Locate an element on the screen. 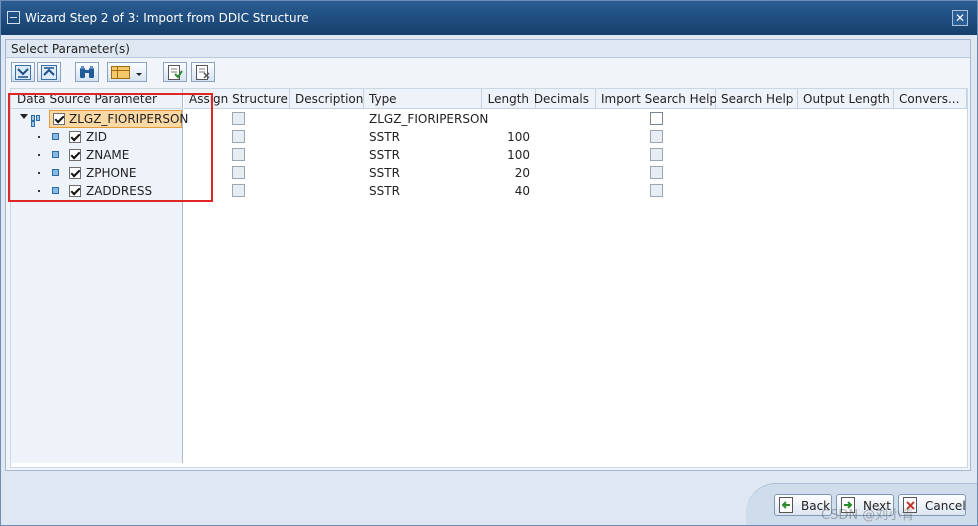 The image size is (978, 526). col-header-import-search-help: Import Search Help is located at coordinates (657, 99).